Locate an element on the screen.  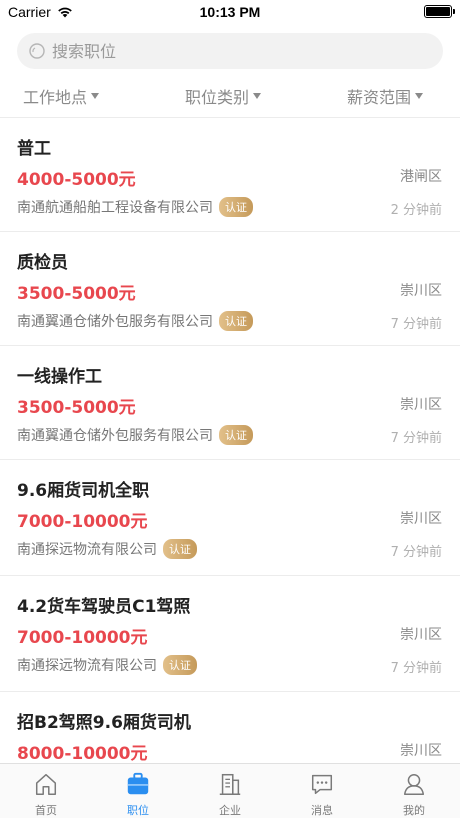
filter-category-label: 职位类别 is located at coordinates (217, 97).